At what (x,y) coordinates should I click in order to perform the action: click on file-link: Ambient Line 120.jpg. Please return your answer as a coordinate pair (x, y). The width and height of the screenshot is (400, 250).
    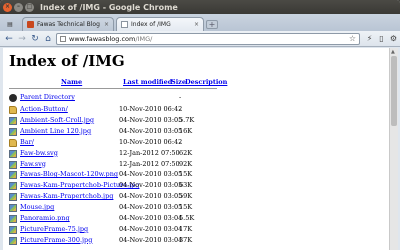
    Looking at the image, I should click on (55, 131).